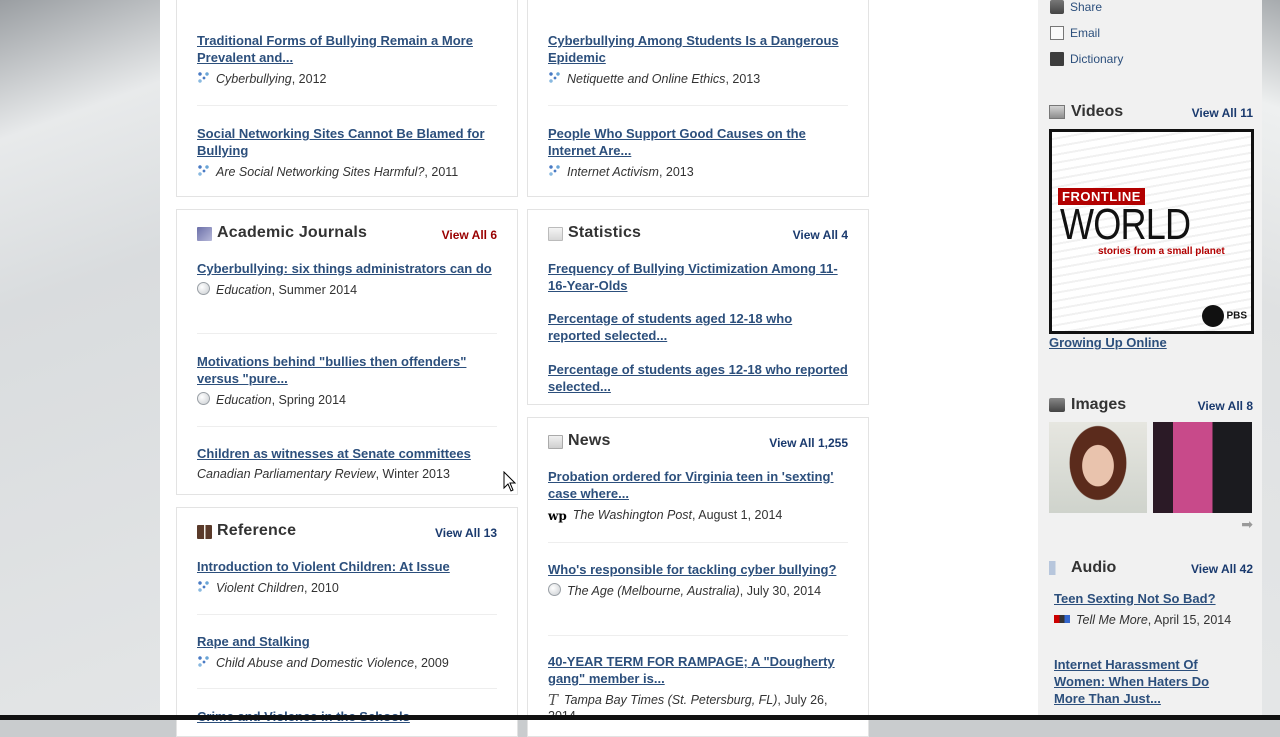  I want to click on tagline: stories from a small planet, so click(1161, 251).